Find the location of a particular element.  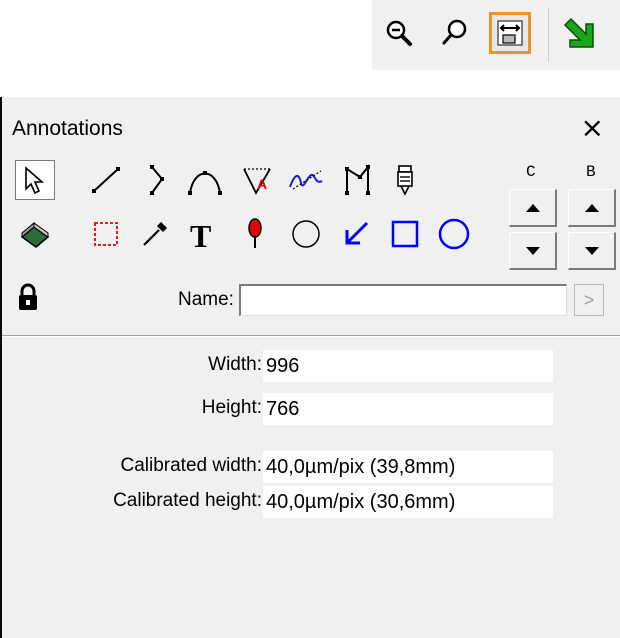

close-button: × is located at coordinates (592, 128).